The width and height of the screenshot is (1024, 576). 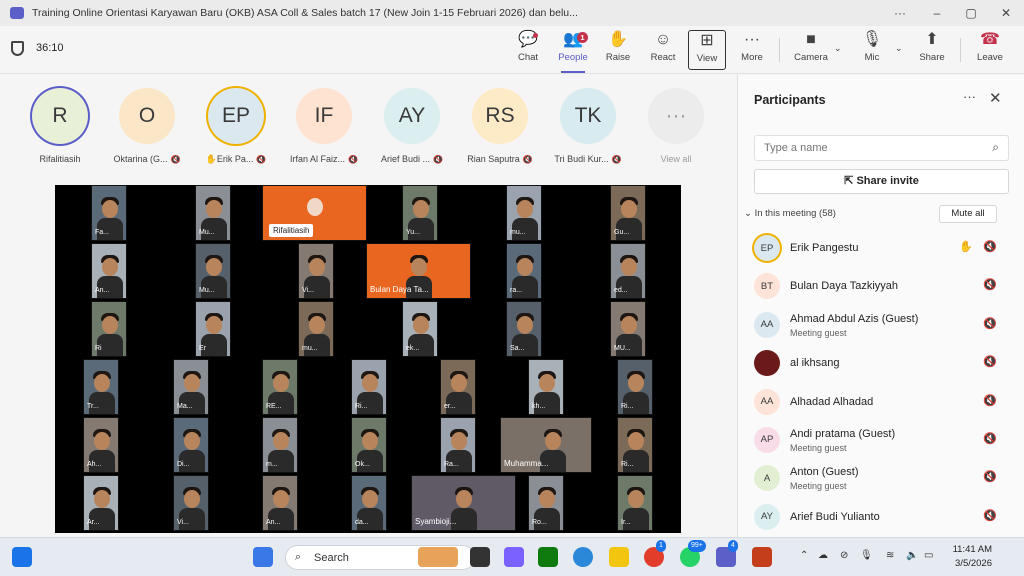 I want to click on in-meeting-section-header: ⌄ In this meeting (58), so click(x=790, y=213).